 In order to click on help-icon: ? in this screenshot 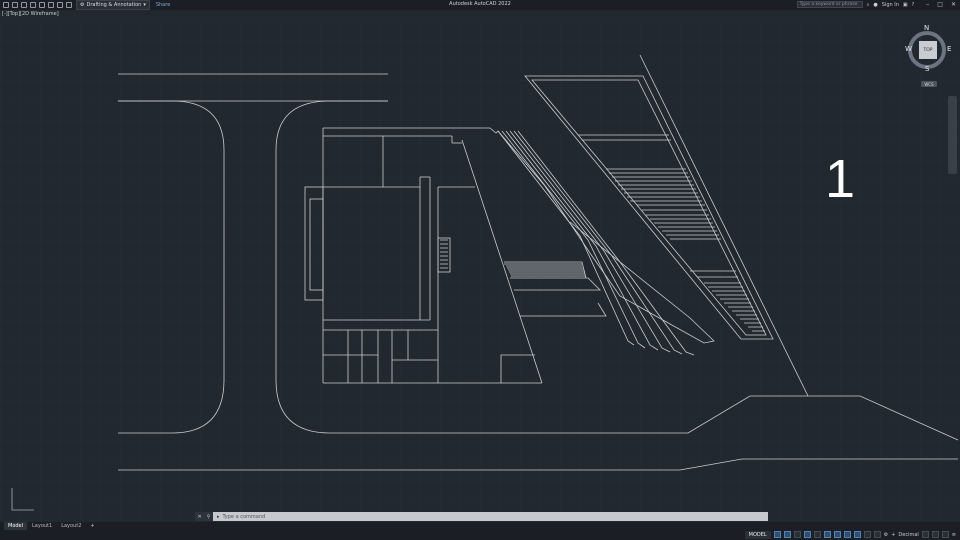, I will do `click(913, 5)`.